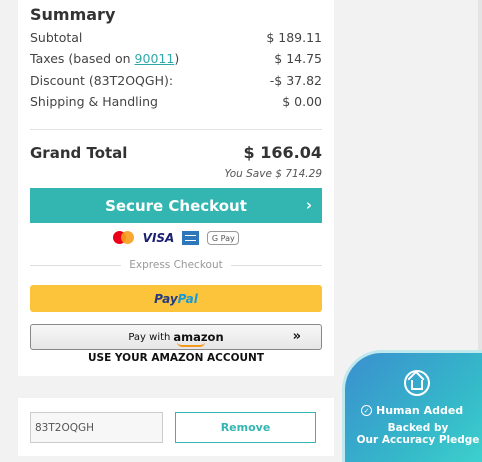  I want to click on mastercard-icon, so click(123, 238).